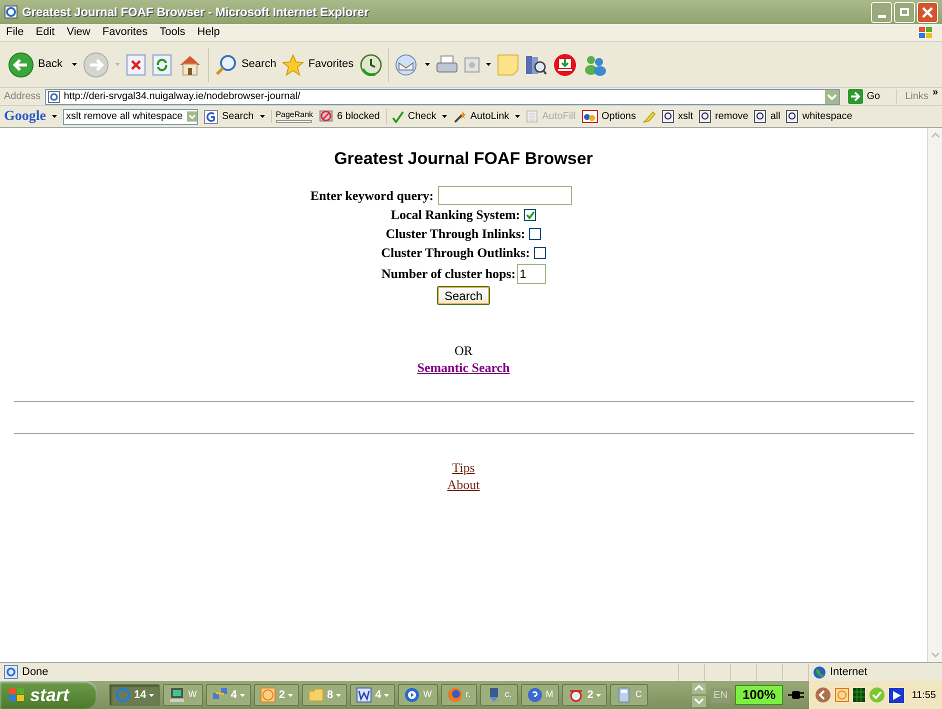 The width and height of the screenshot is (942, 709). I want to click on go-arrow-icon, so click(855, 96).